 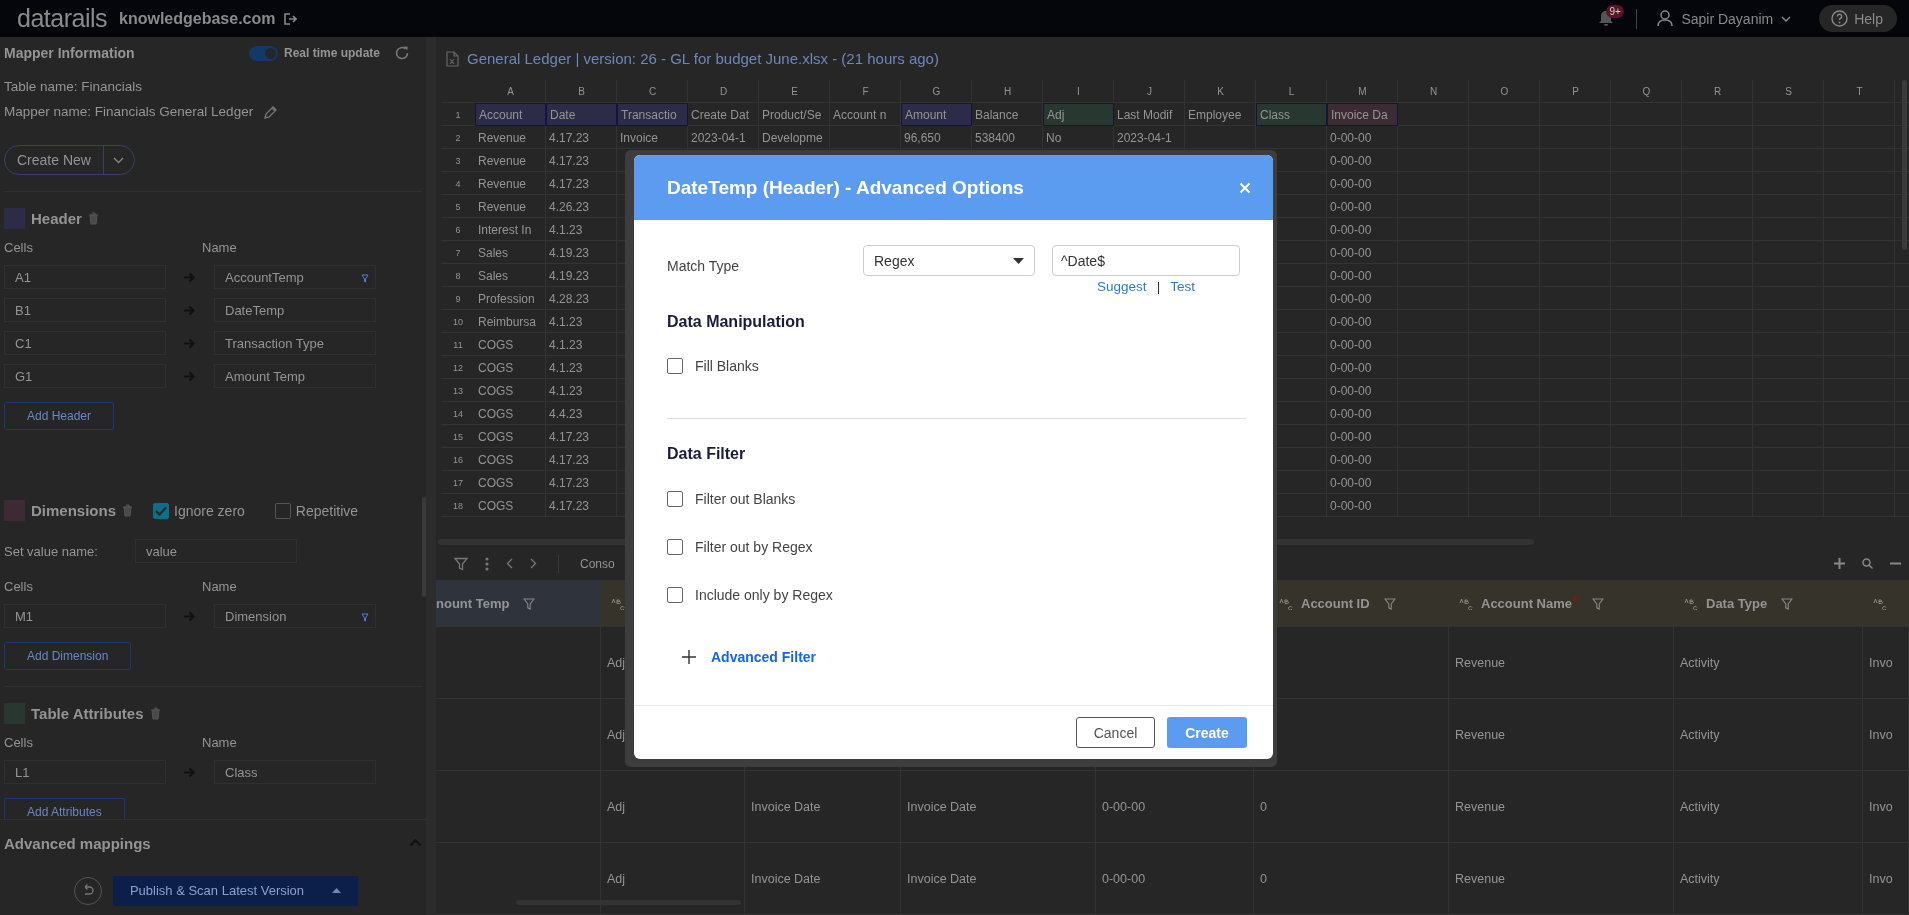 What do you see at coordinates (458, 436) in the screenshot?
I see `row-number: 15` at bounding box center [458, 436].